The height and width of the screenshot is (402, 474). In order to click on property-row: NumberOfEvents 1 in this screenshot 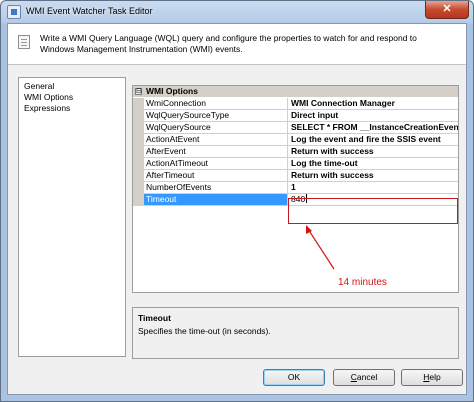, I will do `click(295, 188)`.